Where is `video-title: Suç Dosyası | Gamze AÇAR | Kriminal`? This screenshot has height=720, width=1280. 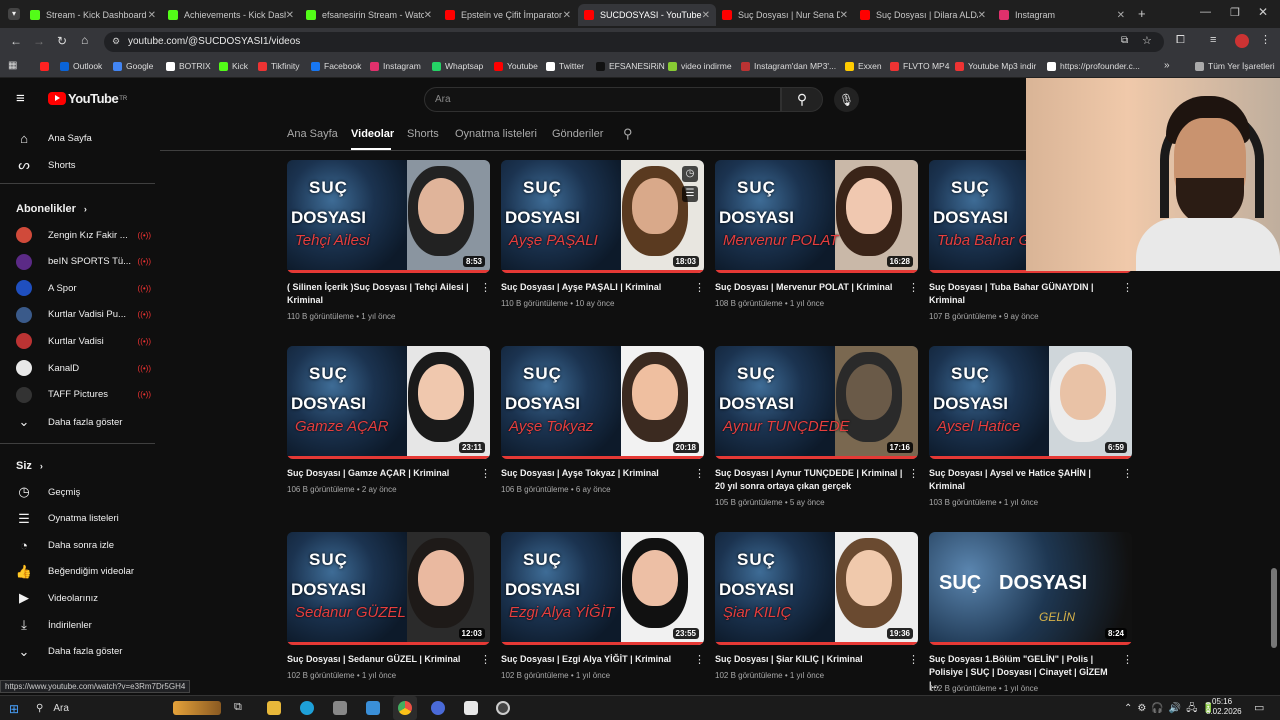
video-title: Suç Dosyası | Gamze AÇAR | Kriminal is located at coordinates (382, 473).